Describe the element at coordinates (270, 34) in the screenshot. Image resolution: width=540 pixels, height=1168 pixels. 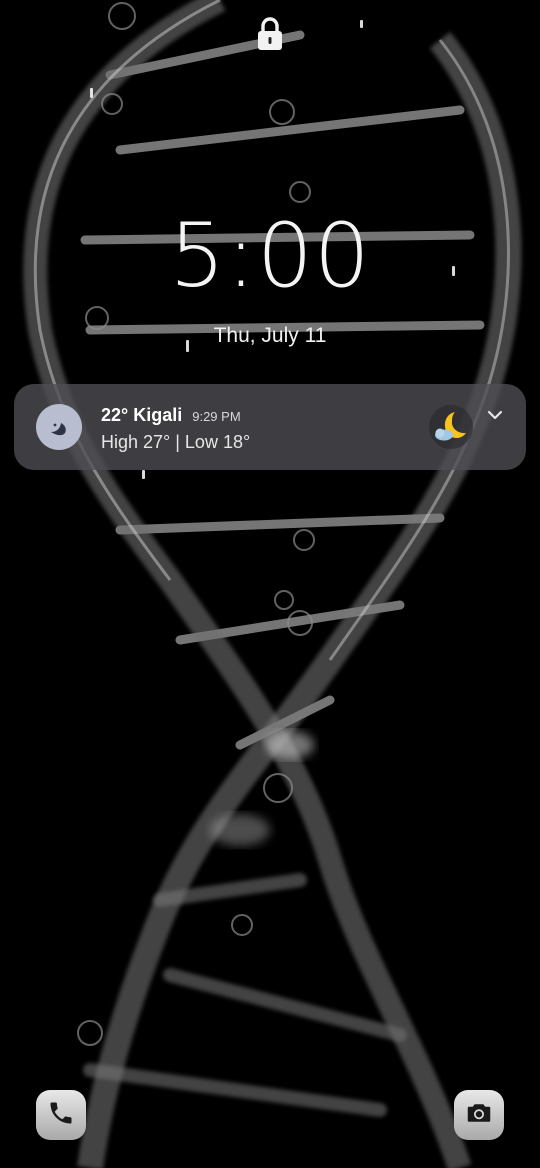
I see `lock-icon` at that location.